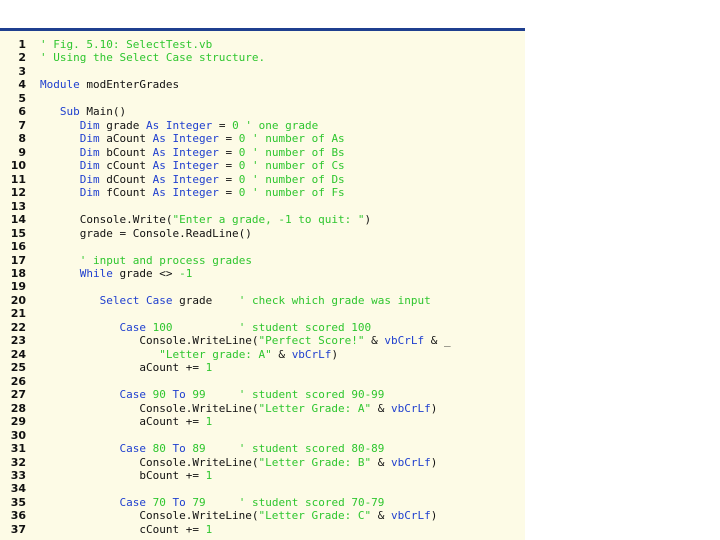 The width and height of the screenshot is (720, 540). I want to click on comment-token: ' student scored 80-89, so click(311, 449).